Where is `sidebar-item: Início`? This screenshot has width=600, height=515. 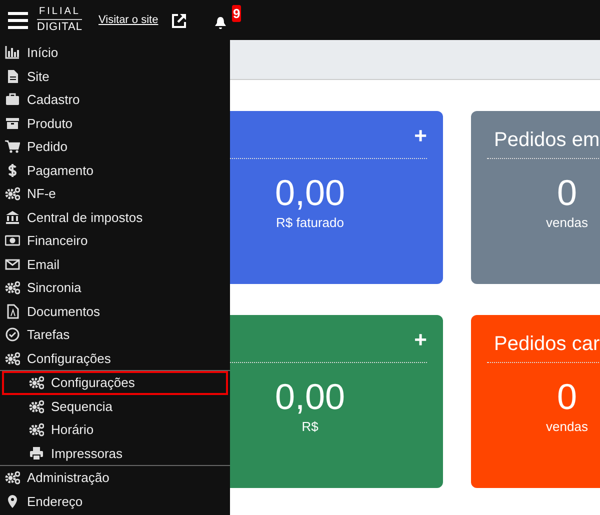
sidebar-item: Início is located at coordinates (115, 52).